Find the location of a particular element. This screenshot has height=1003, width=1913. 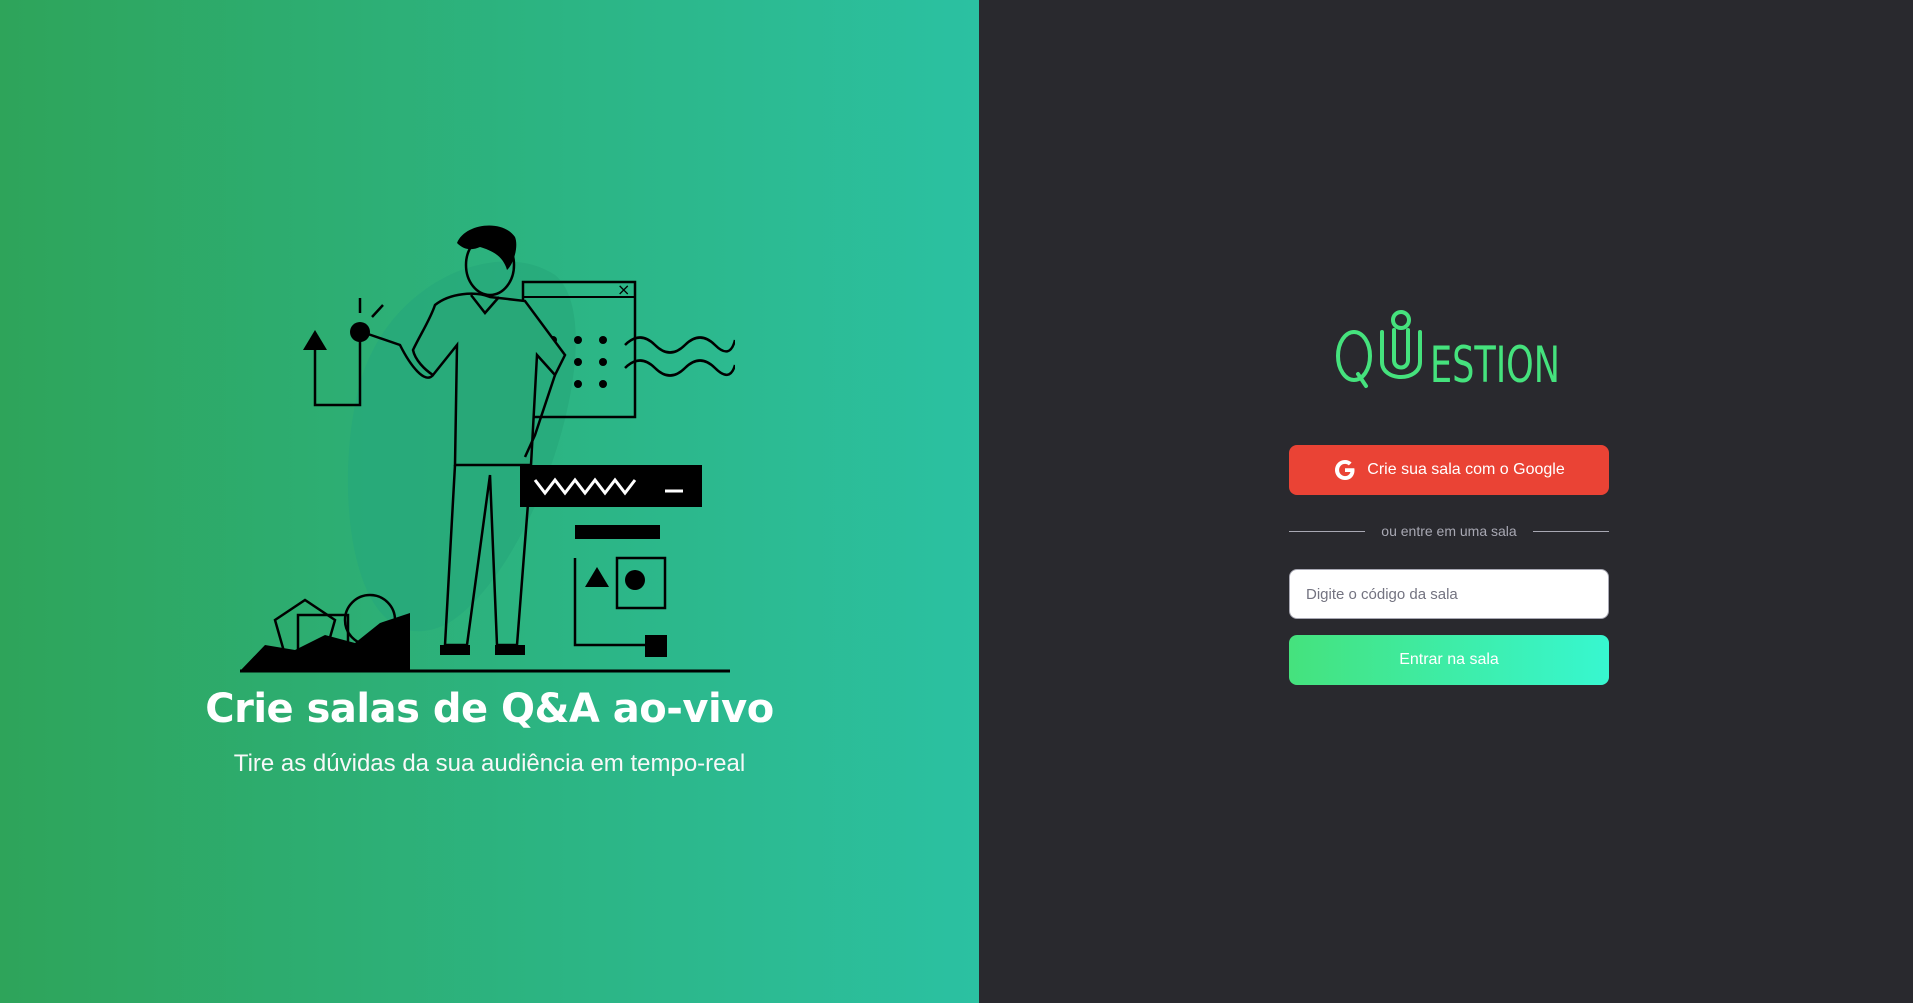

question-logo: ESTION is located at coordinates (1448, 352).